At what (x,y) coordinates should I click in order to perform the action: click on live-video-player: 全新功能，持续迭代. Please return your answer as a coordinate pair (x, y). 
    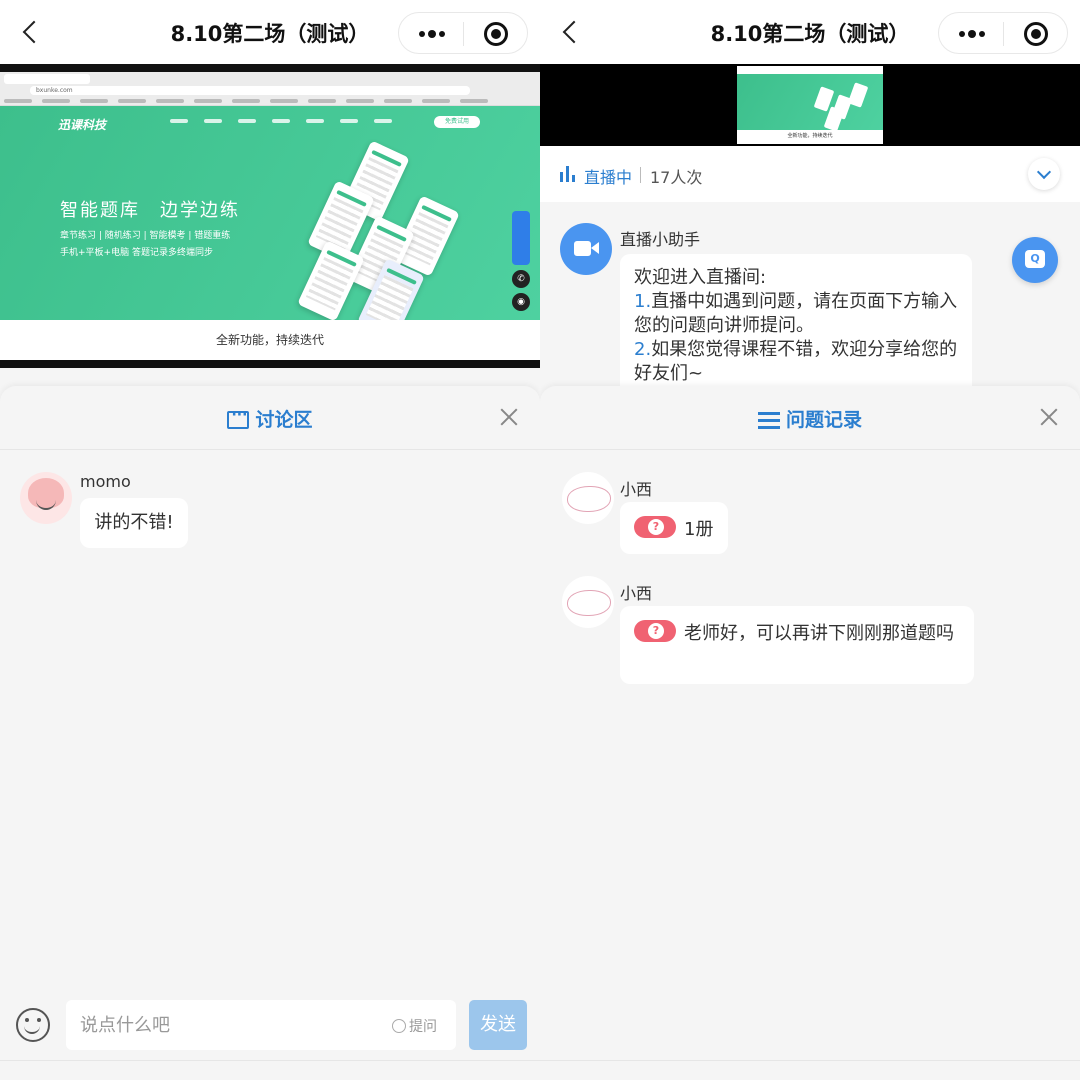
    Looking at the image, I should click on (810, 105).